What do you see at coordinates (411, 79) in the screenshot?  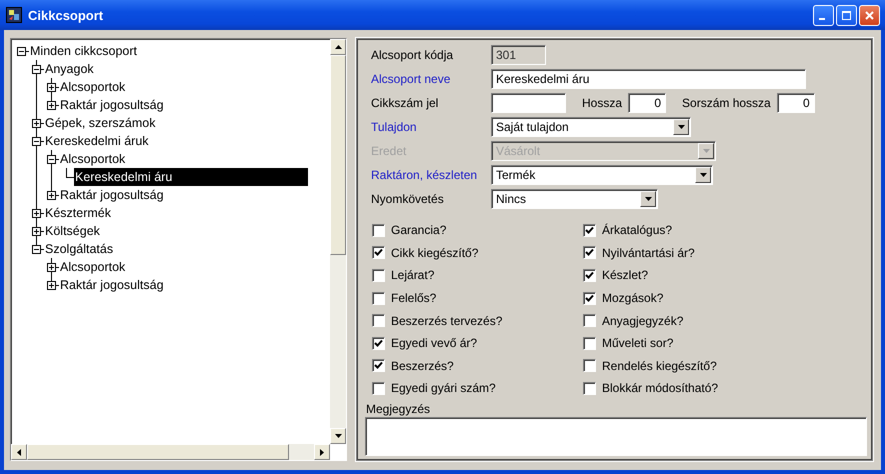 I see `field-label: Alcsoport neve` at bounding box center [411, 79].